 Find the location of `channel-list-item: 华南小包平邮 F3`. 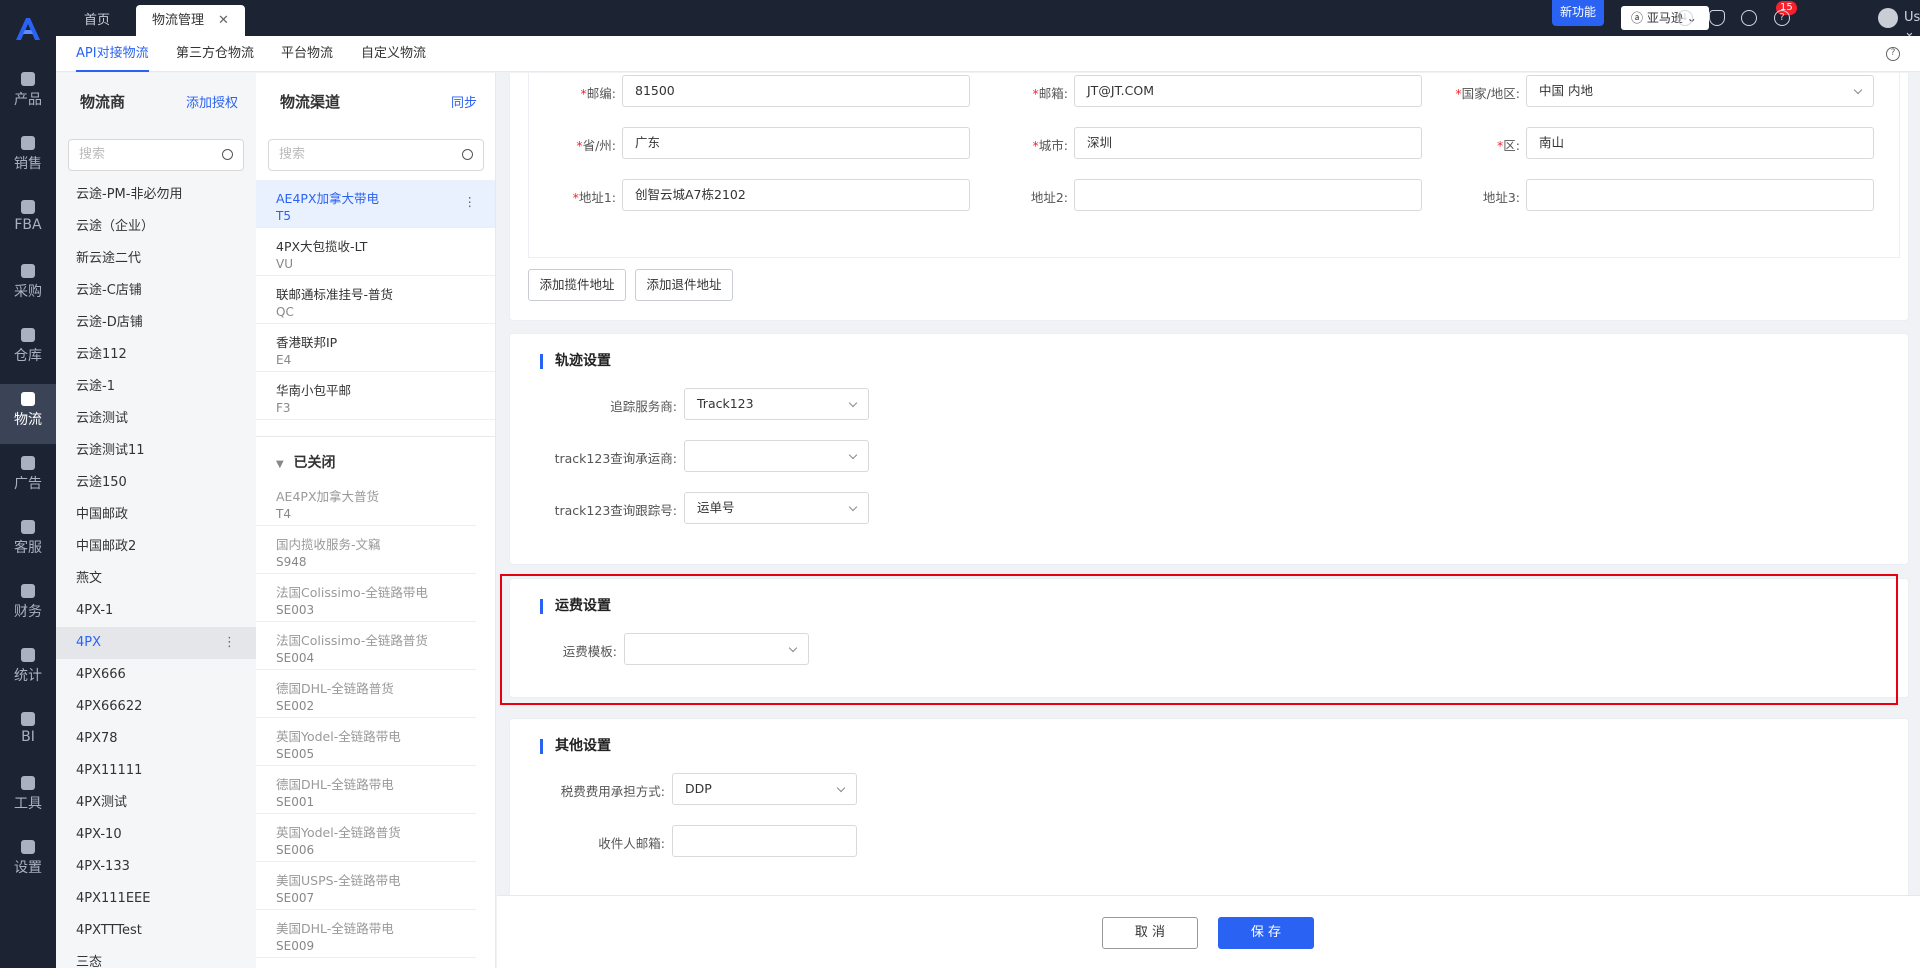

channel-list-item: 华南小包平邮 F3 is located at coordinates (375, 396).